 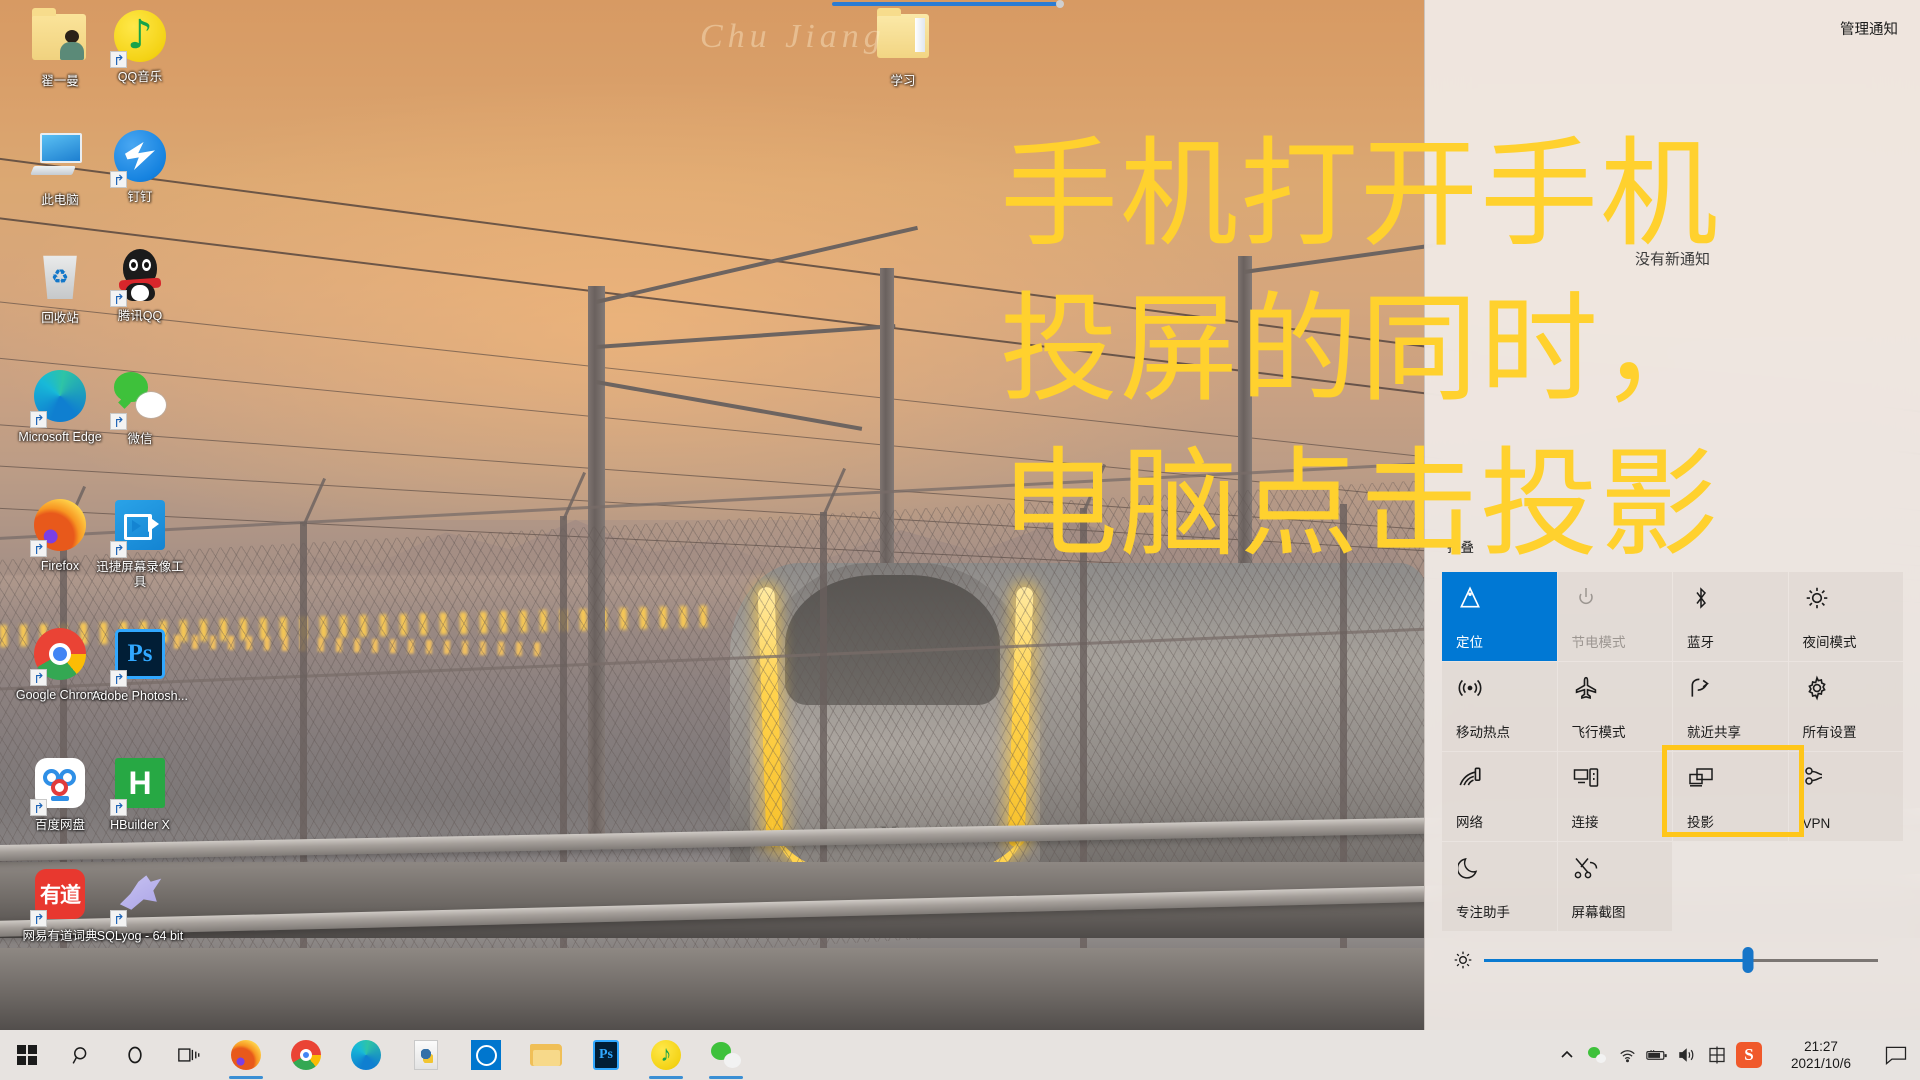 I want to click on ime-icon, so click(x=1717, y=1055).